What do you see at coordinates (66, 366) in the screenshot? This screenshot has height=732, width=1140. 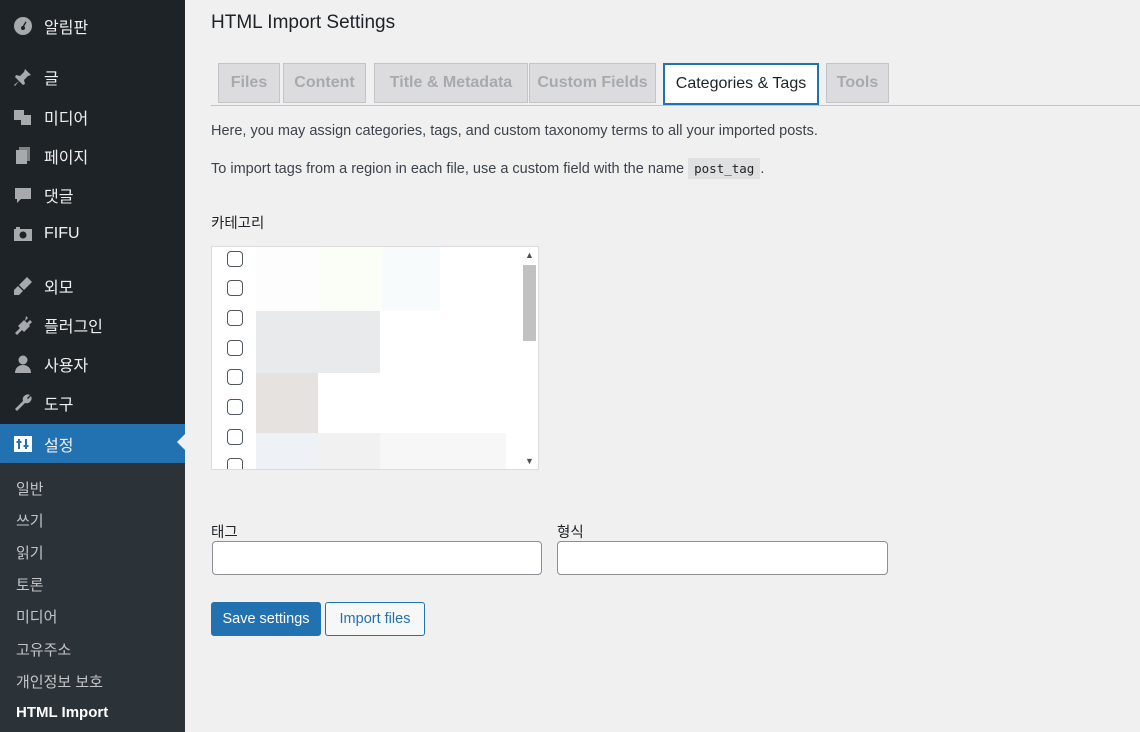 I see `menu-label: 사용자` at bounding box center [66, 366].